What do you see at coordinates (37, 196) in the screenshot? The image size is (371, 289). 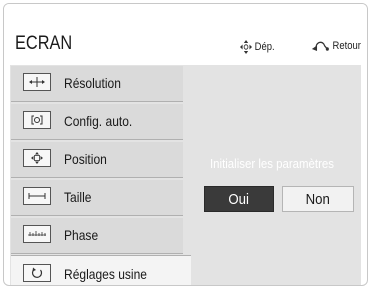 I see `size-icon` at bounding box center [37, 196].